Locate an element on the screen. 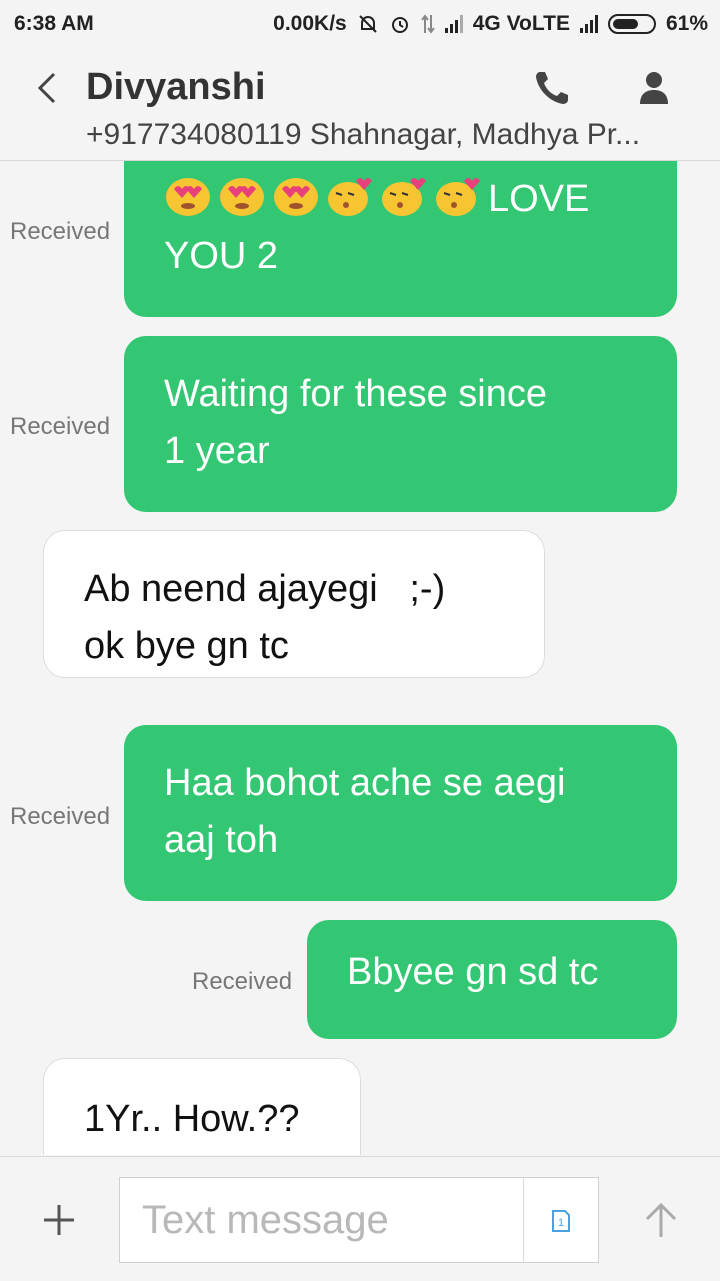 Image resolution: width=720 pixels, height=1281 pixels. message-text: Waiting for these since is located at coordinates (355, 394).